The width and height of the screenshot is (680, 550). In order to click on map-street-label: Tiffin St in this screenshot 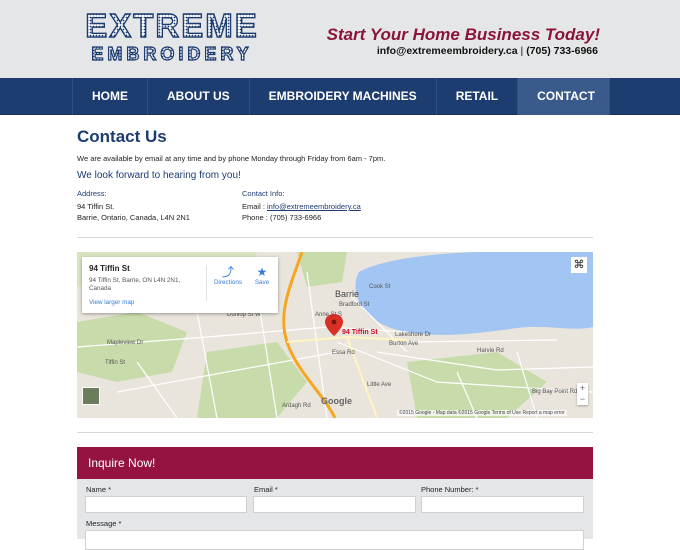, I will do `click(115, 363)`.